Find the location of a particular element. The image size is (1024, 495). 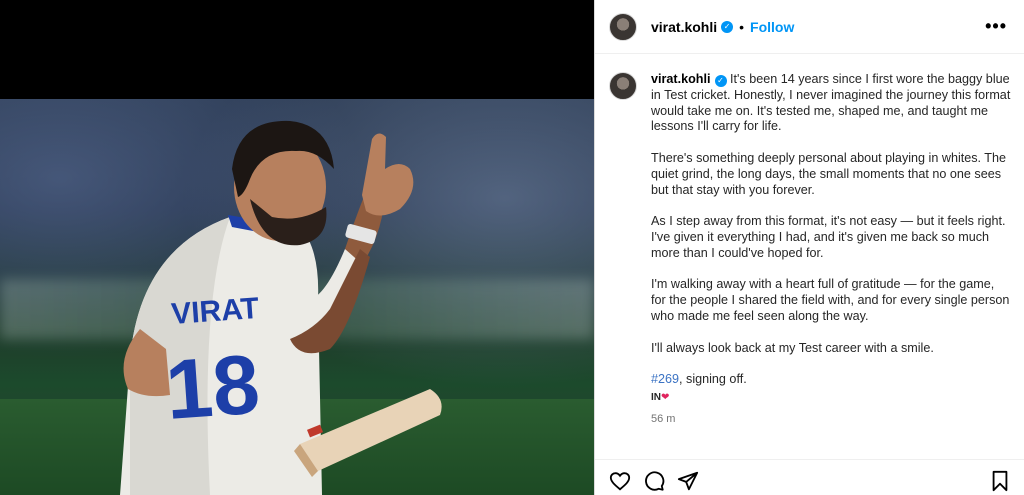

jersey-number: 18 is located at coordinates (213, 387).